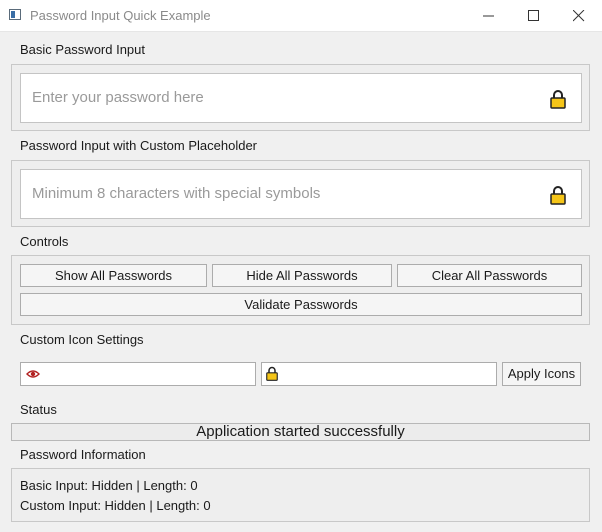  What do you see at coordinates (139, 145) in the screenshot?
I see `custom-password-label: Password Input with Custom Placeholder` at bounding box center [139, 145].